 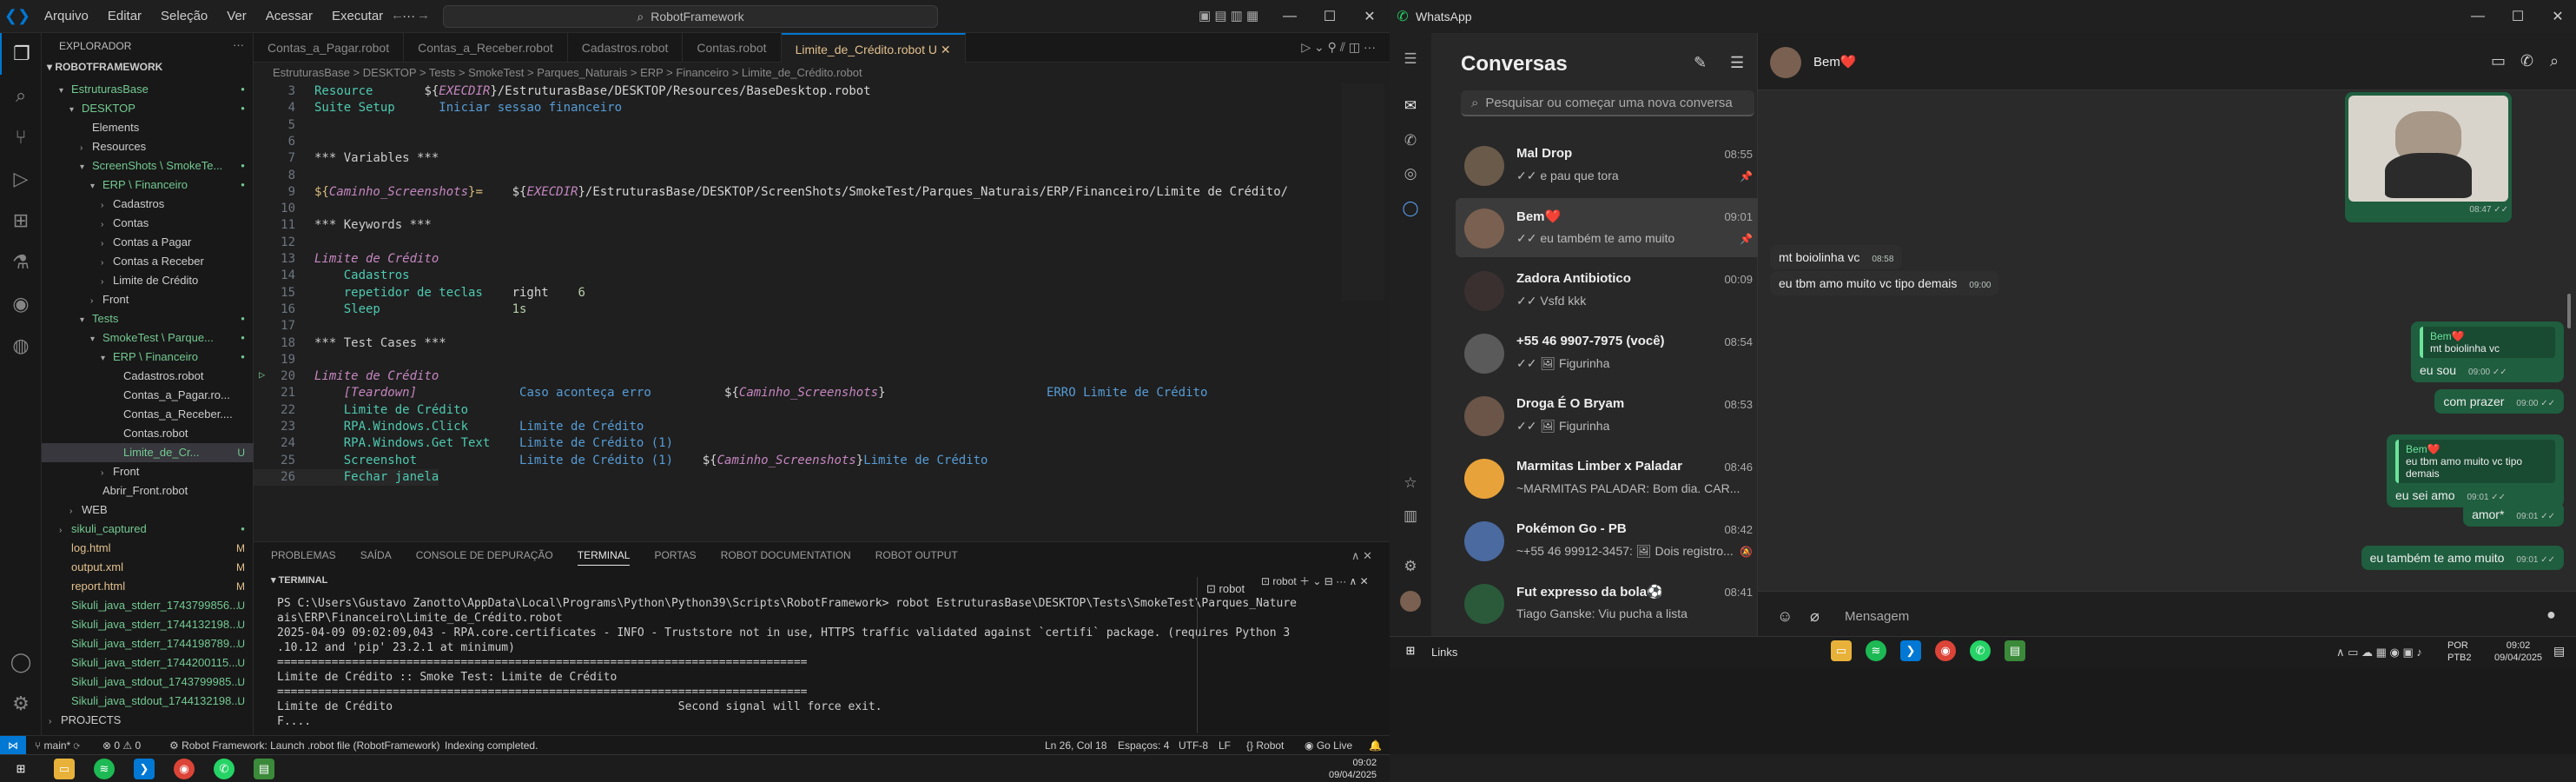 I want to click on tree-item: Limite_de_Cr... U, so click(x=148, y=452).